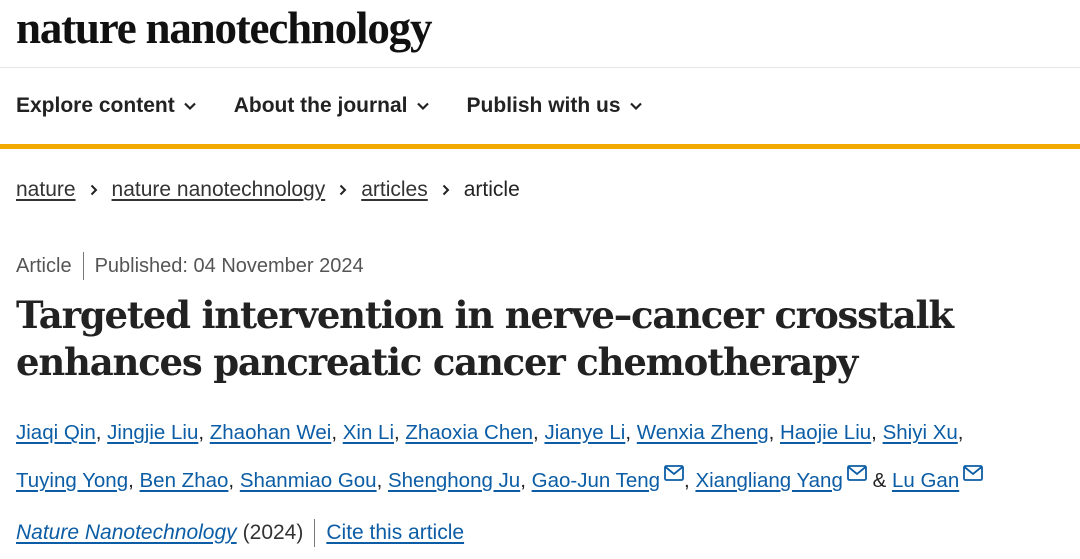 Image resolution: width=1080 pixels, height=559 pixels. What do you see at coordinates (44, 266) in the screenshot?
I see `article-type: Article` at bounding box center [44, 266].